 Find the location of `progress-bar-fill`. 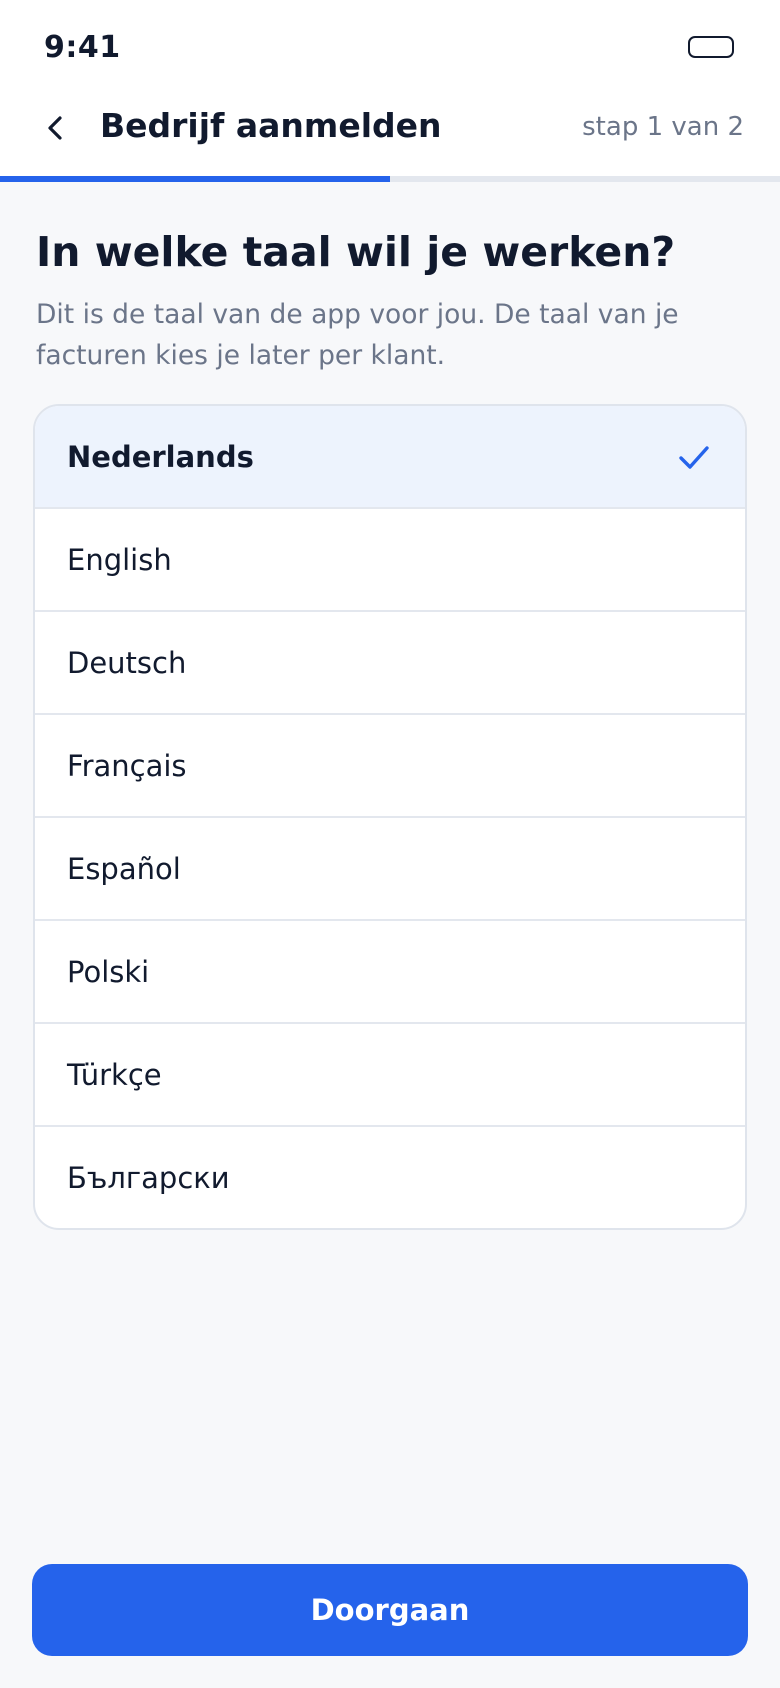

progress-bar-fill is located at coordinates (195, 179).